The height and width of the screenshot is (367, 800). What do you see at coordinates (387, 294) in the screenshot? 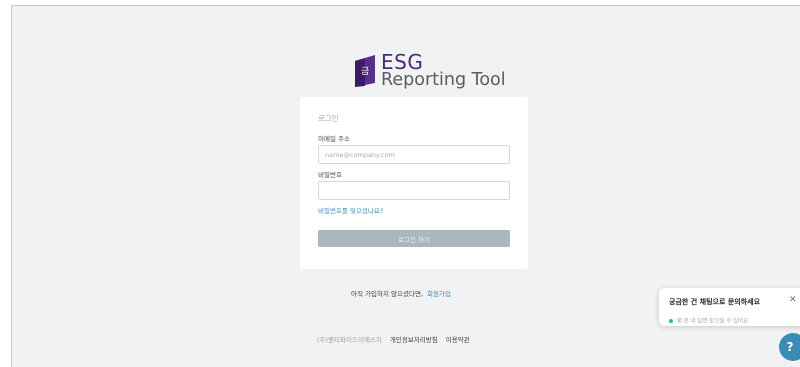
I see `signup-prompt: 아직 가입하지 않으셨다면,` at bounding box center [387, 294].